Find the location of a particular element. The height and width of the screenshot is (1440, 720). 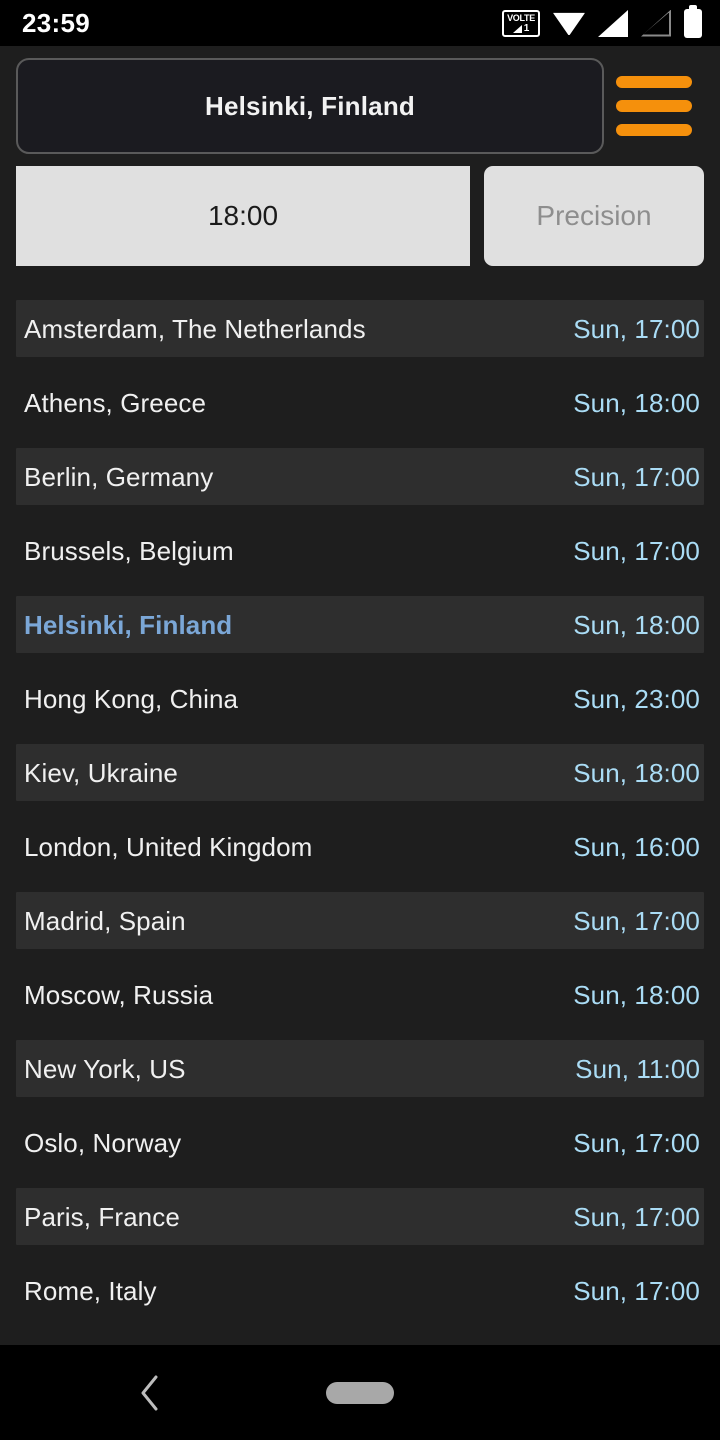

city-label: Paris, France is located at coordinates (102, 1216).